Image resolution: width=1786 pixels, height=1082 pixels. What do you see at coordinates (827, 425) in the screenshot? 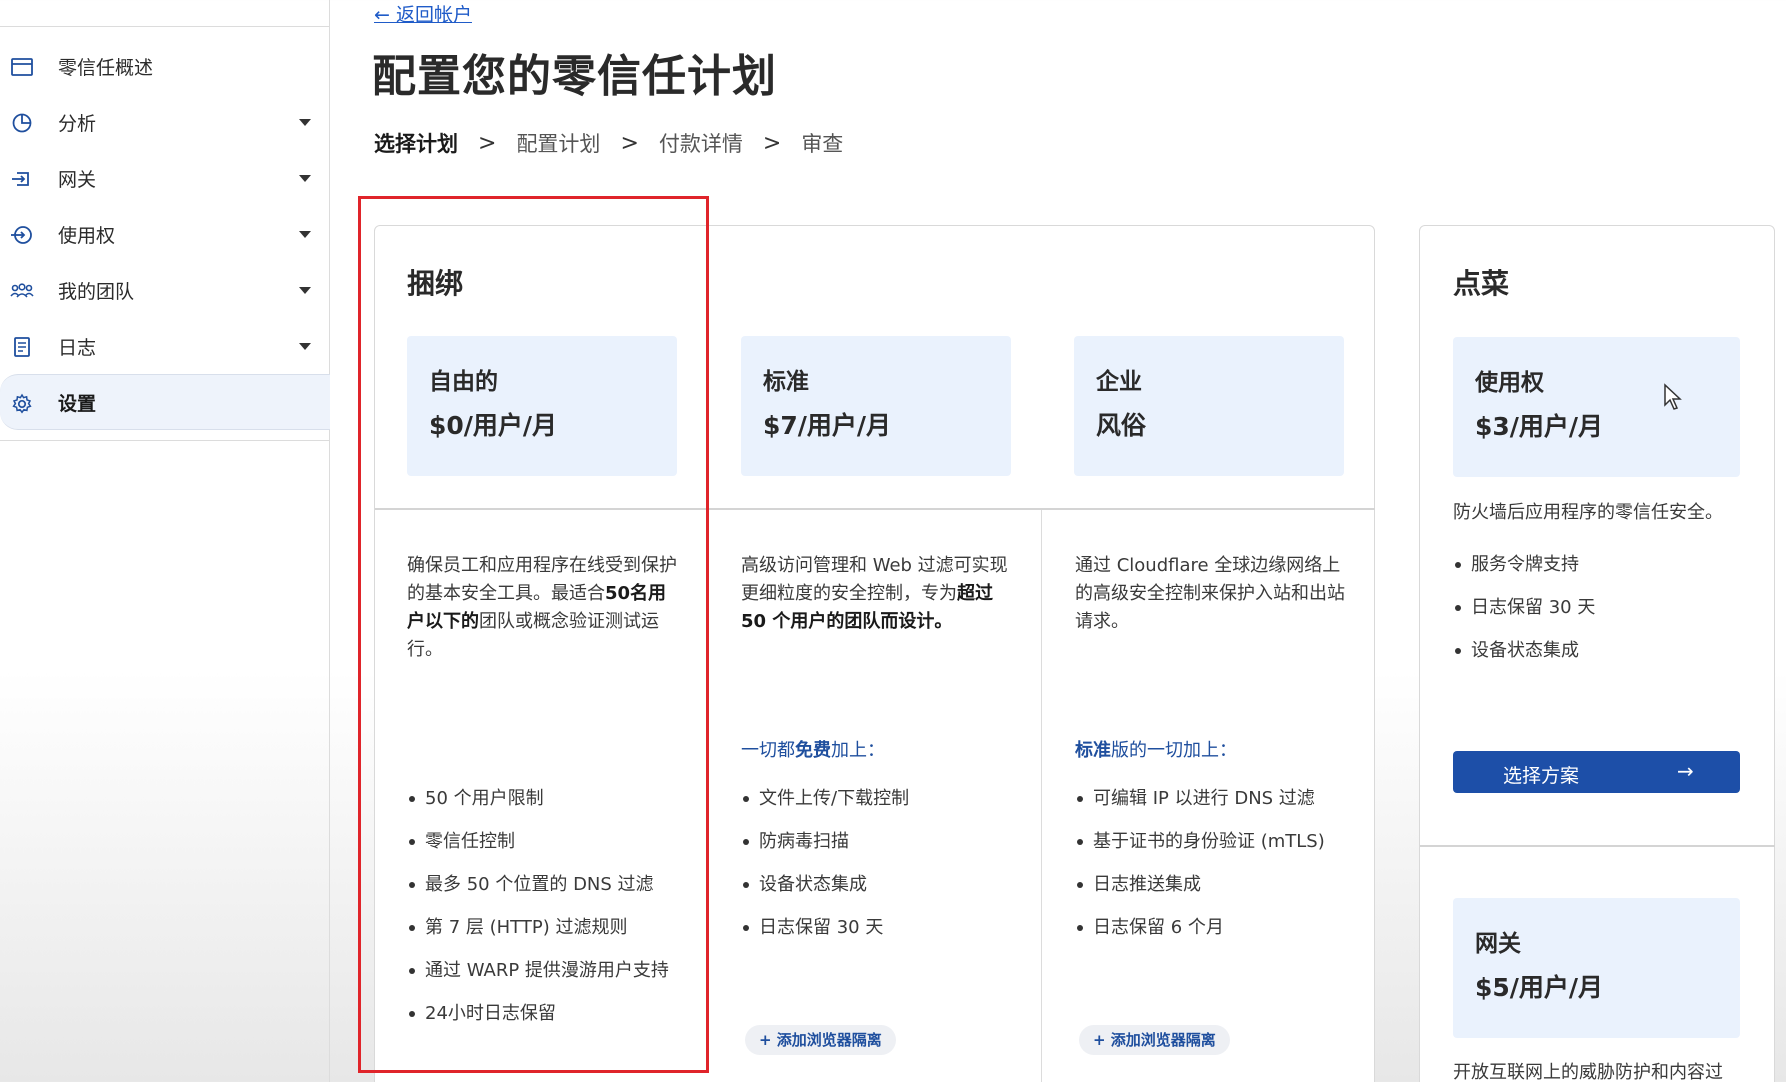
I see `plan-price: $7/用户/月` at bounding box center [827, 425].